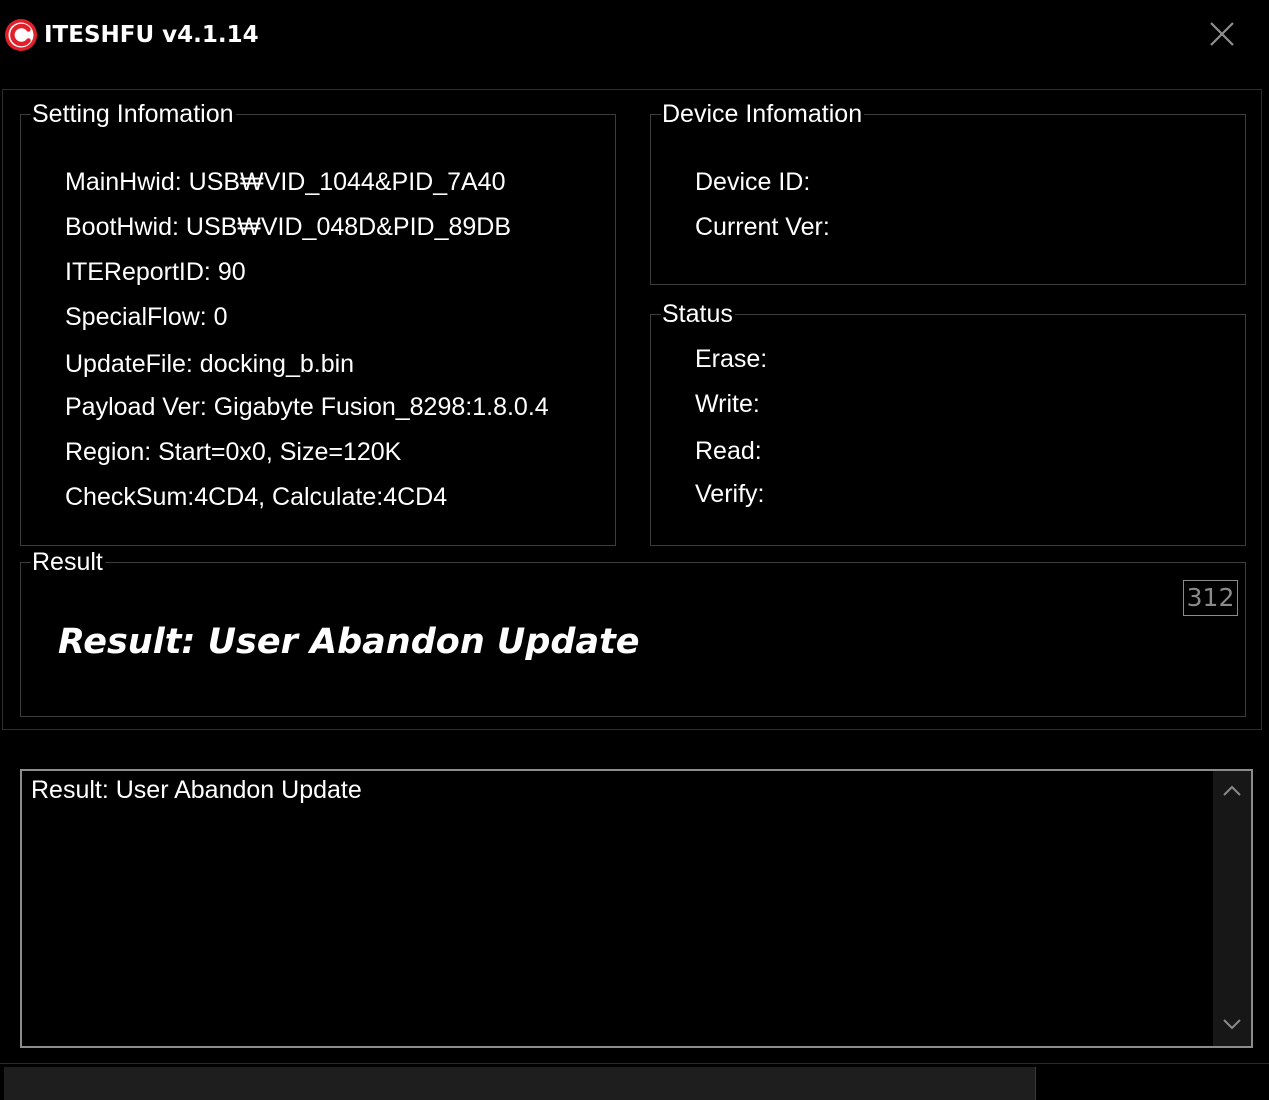 The image size is (1269, 1100). I want to click on close-icon, so click(1222, 34).